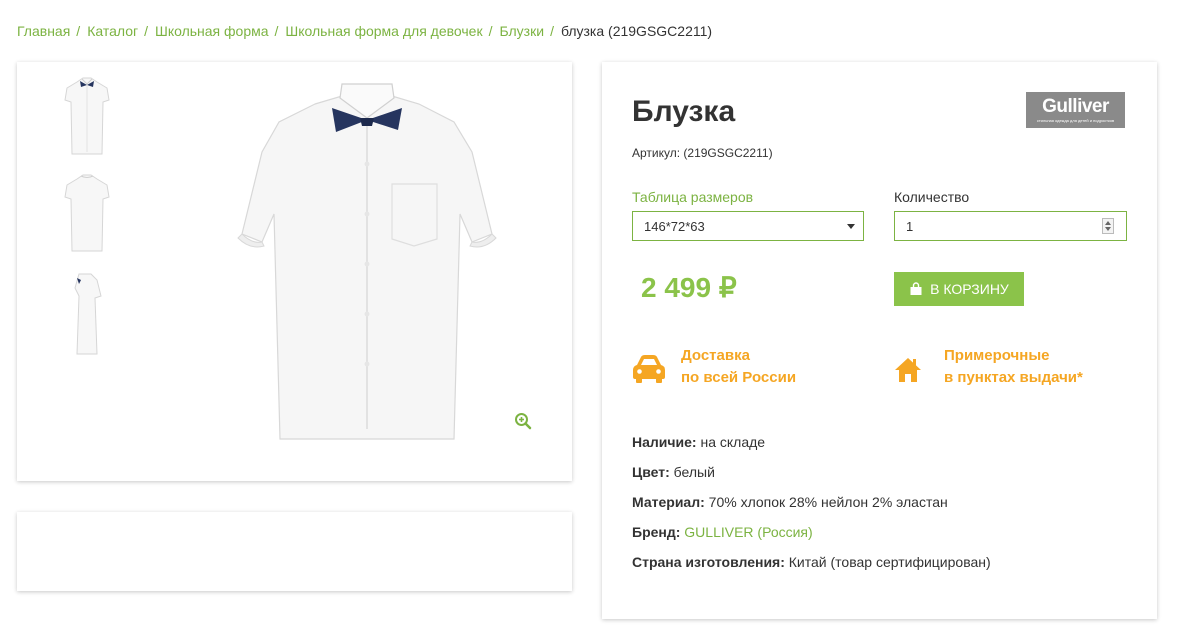 This screenshot has width=1193, height=640. I want to click on fitting-room-feature-line2: в пунктах выдачи*, so click(1013, 377).